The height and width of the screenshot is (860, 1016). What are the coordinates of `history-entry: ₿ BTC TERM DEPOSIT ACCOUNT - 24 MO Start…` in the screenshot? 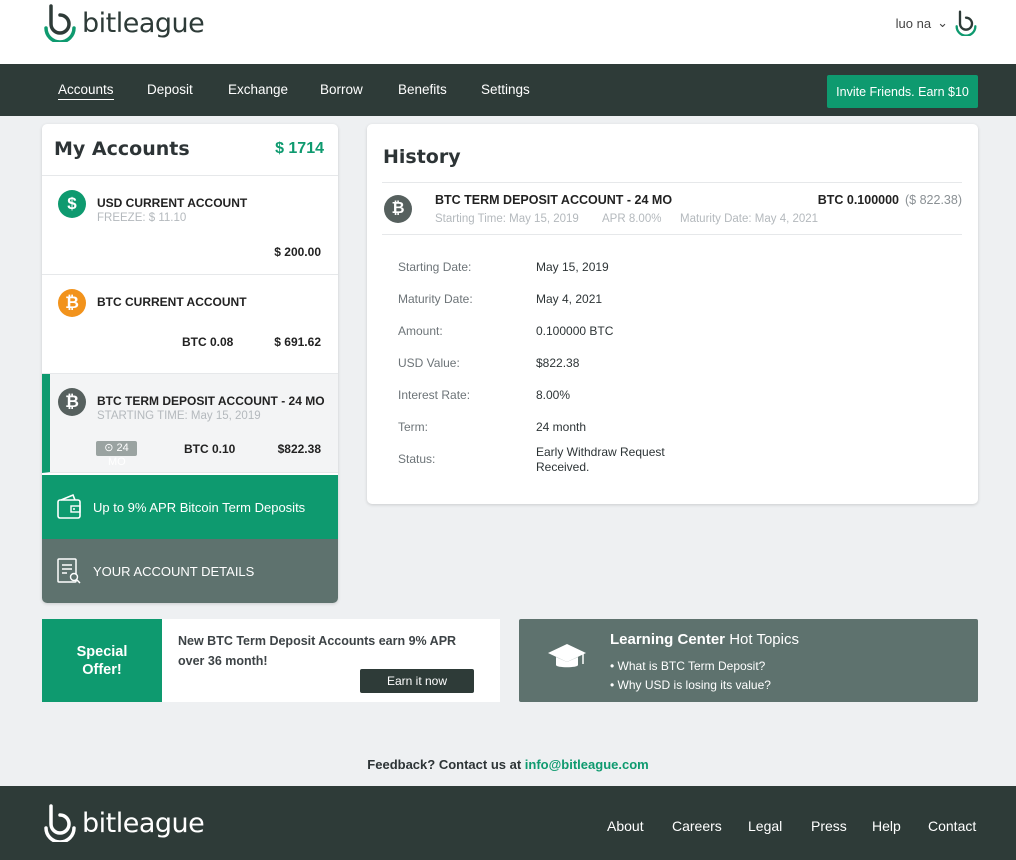 It's located at (672, 208).